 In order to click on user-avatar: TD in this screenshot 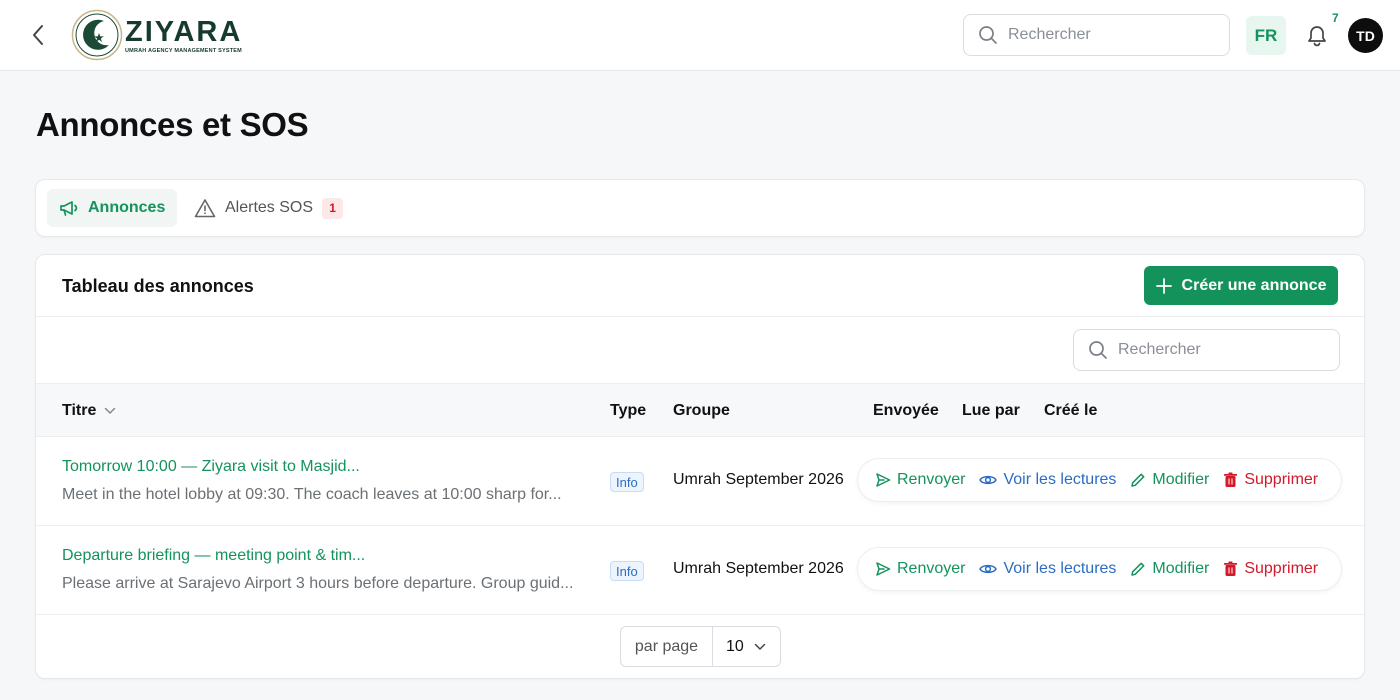, I will do `click(1365, 35)`.